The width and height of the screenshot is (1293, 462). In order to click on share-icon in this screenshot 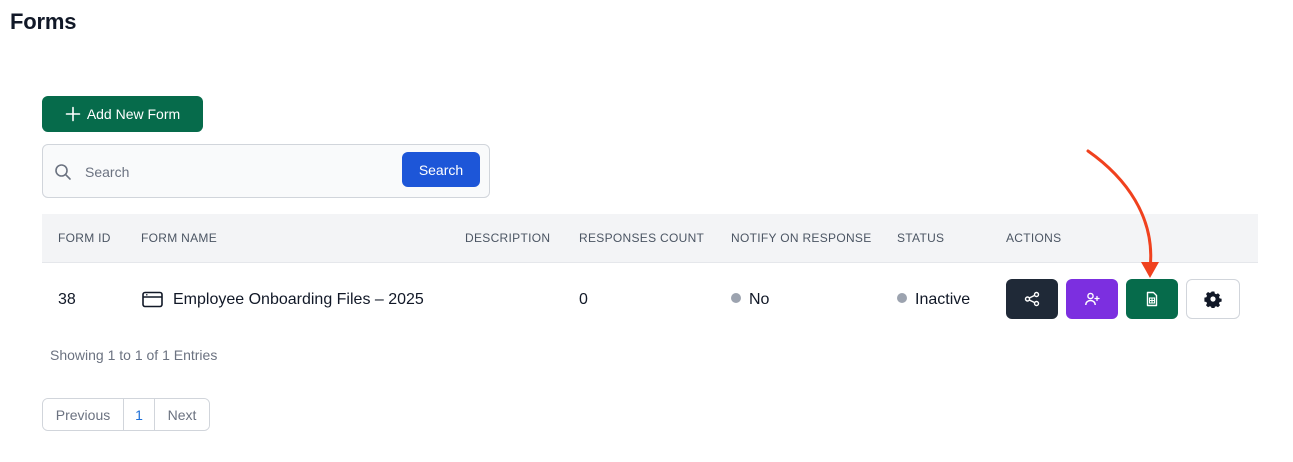, I will do `click(1032, 299)`.